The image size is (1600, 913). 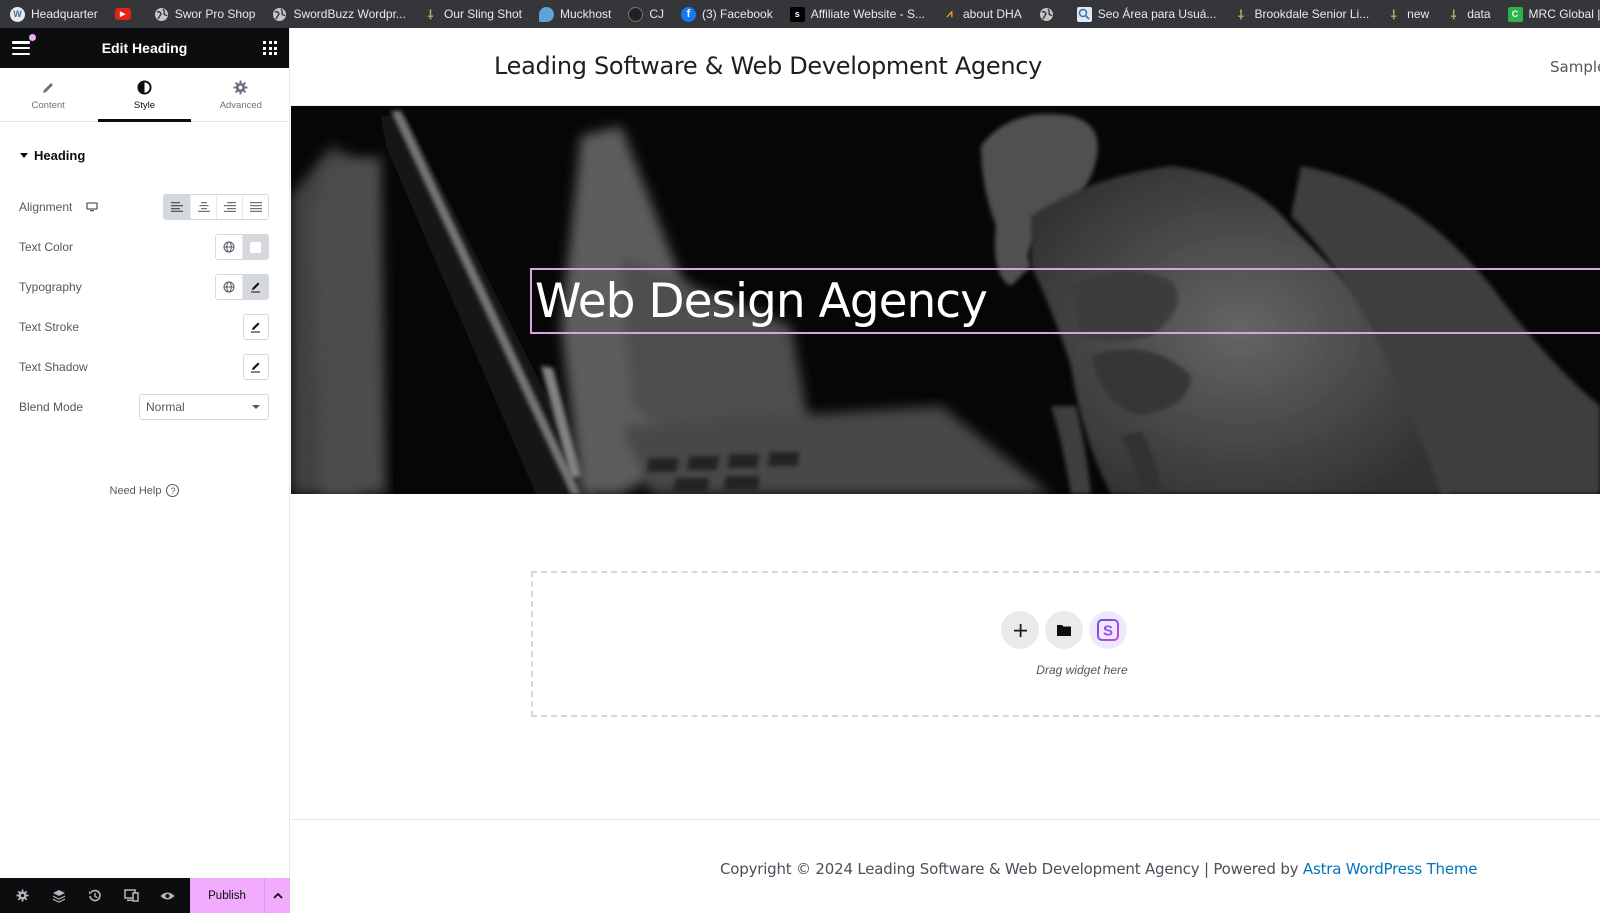 What do you see at coordinates (204, 14) in the screenshot?
I see `bookmark-item: Swor Pro Shop` at bounding box center [204, 14].